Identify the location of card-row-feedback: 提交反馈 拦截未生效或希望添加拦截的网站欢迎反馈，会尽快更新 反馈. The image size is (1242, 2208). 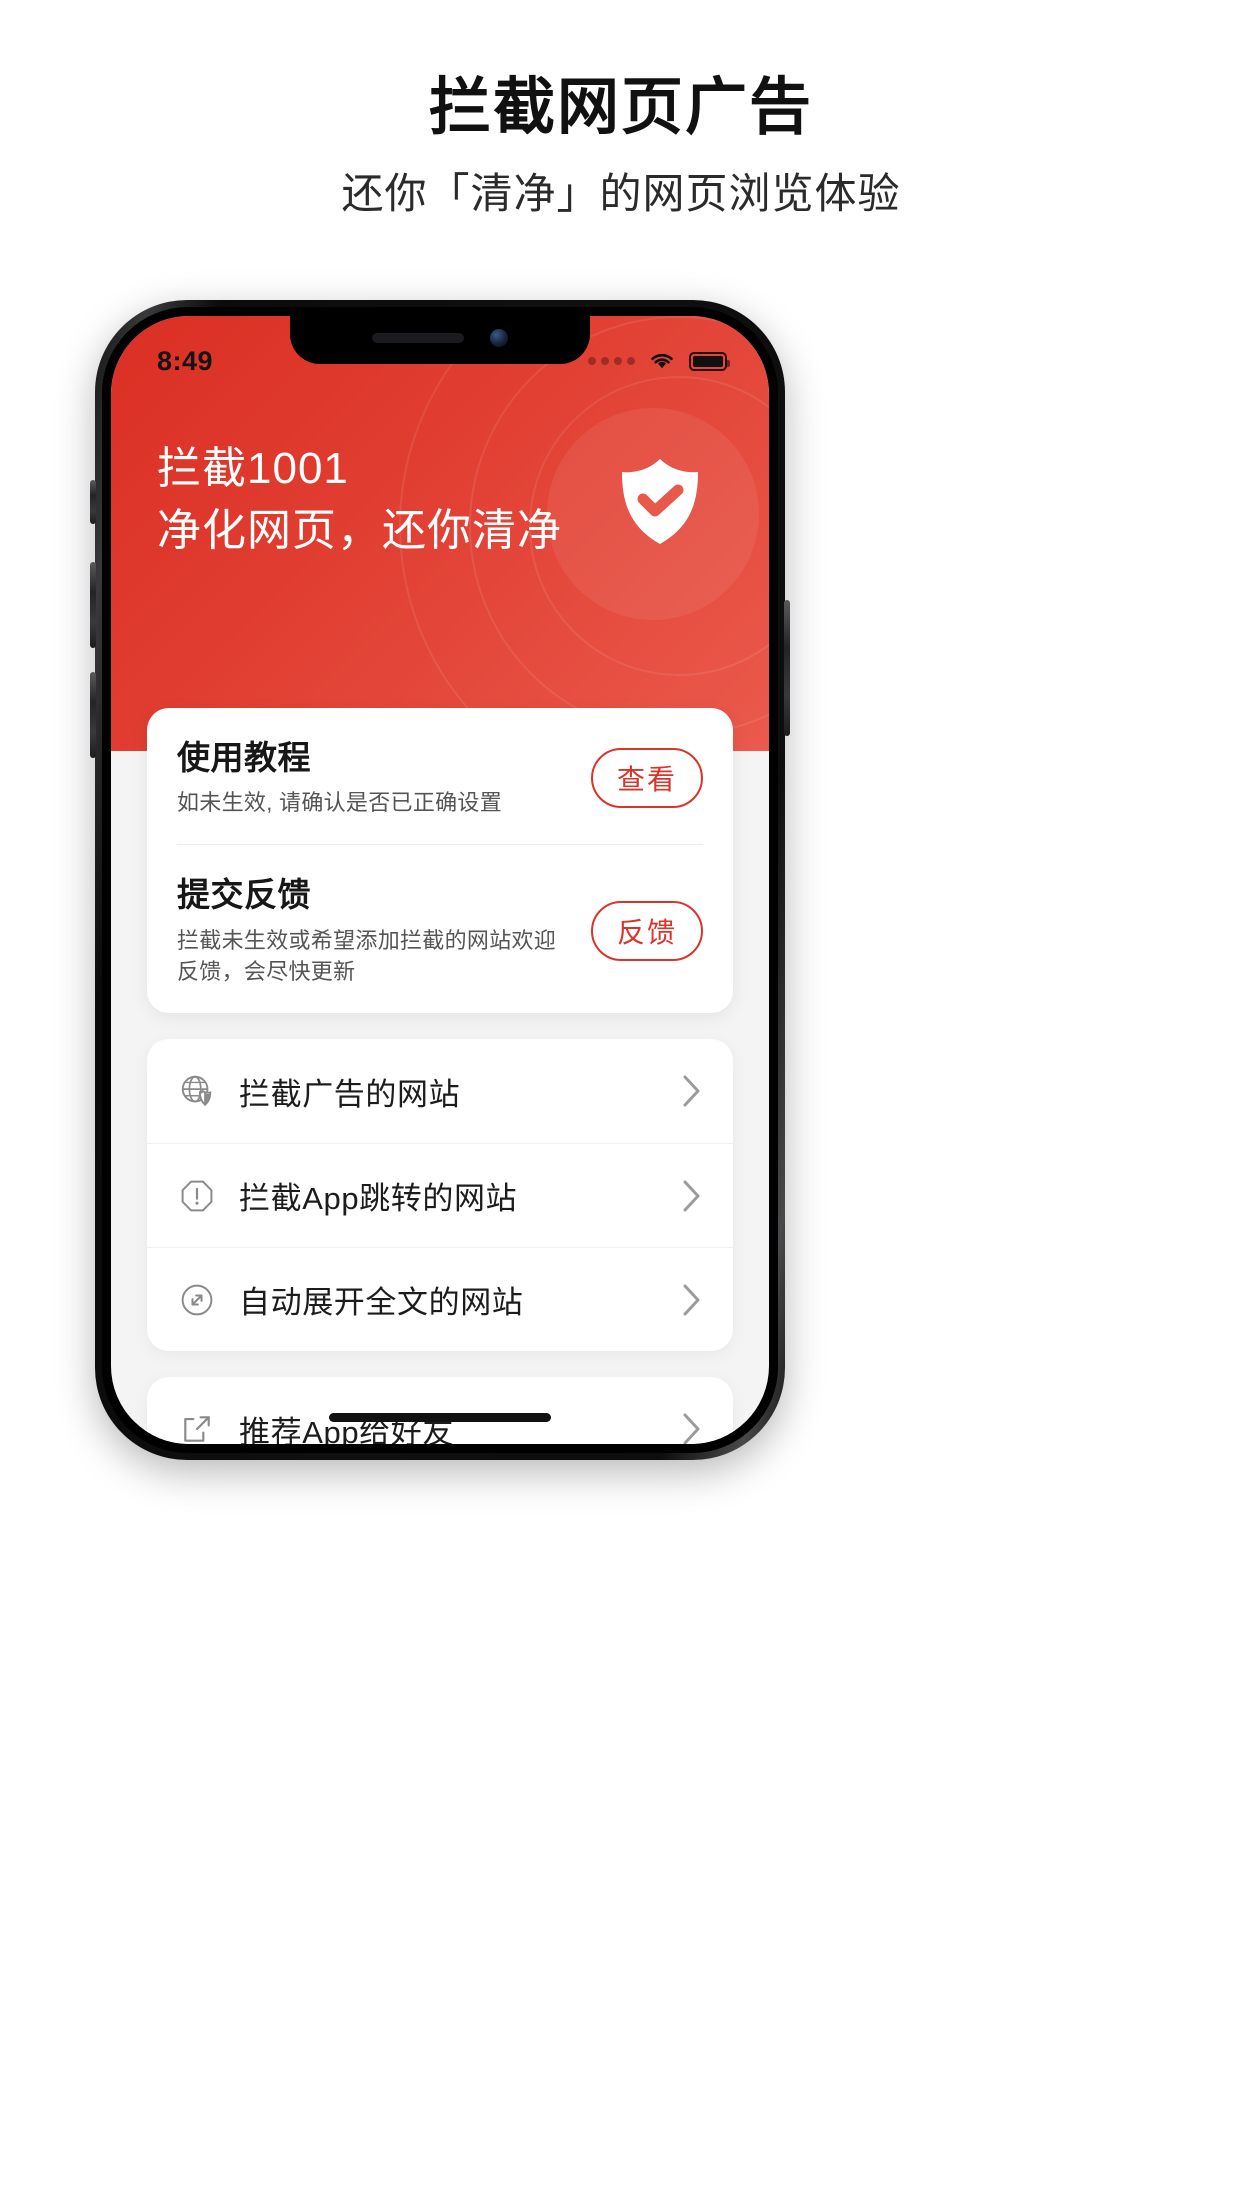
(440, 928).